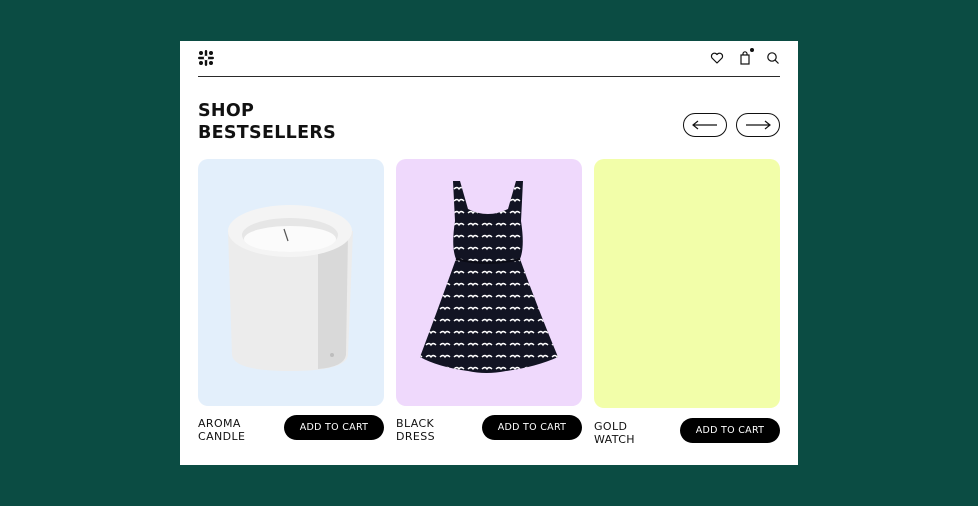 This screenshot has width=978, height=506. I want to click on product-image-candle, so click(291, 282).